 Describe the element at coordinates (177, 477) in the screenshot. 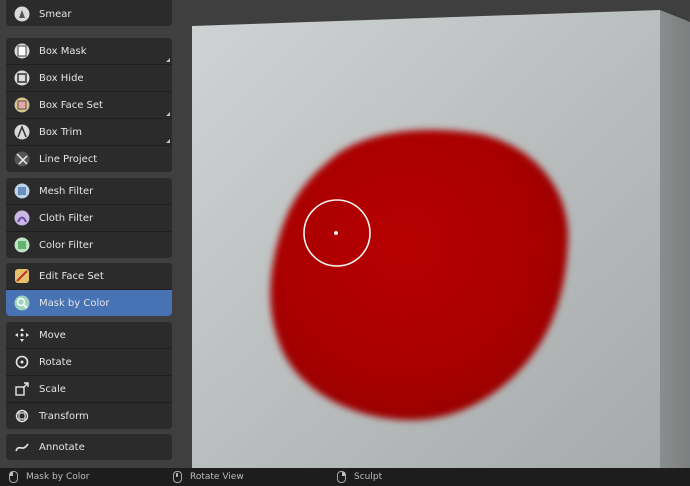

I see `mouse-middle-click-icon` at that location.